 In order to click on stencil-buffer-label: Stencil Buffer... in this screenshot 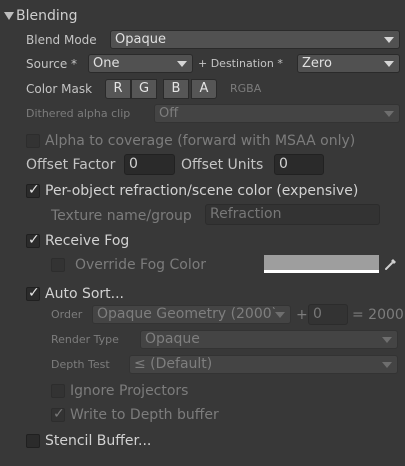, I will do `click(98, 441)`.